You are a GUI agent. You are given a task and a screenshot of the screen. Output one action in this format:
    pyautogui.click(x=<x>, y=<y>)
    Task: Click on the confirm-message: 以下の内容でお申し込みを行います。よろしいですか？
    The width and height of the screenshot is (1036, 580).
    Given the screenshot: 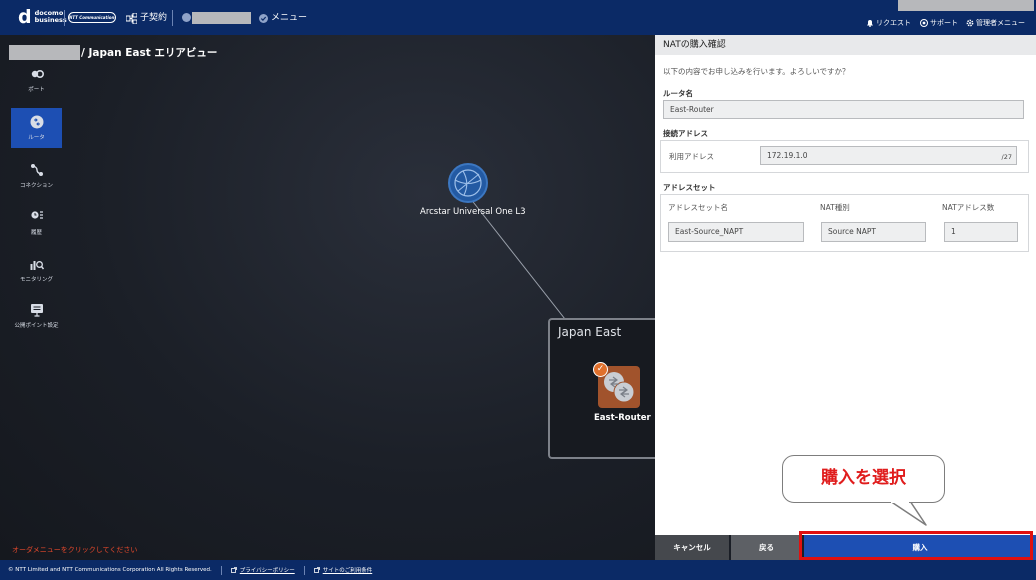 What is the action you would take?
    pyautogui.click(x=756, y=71)
    